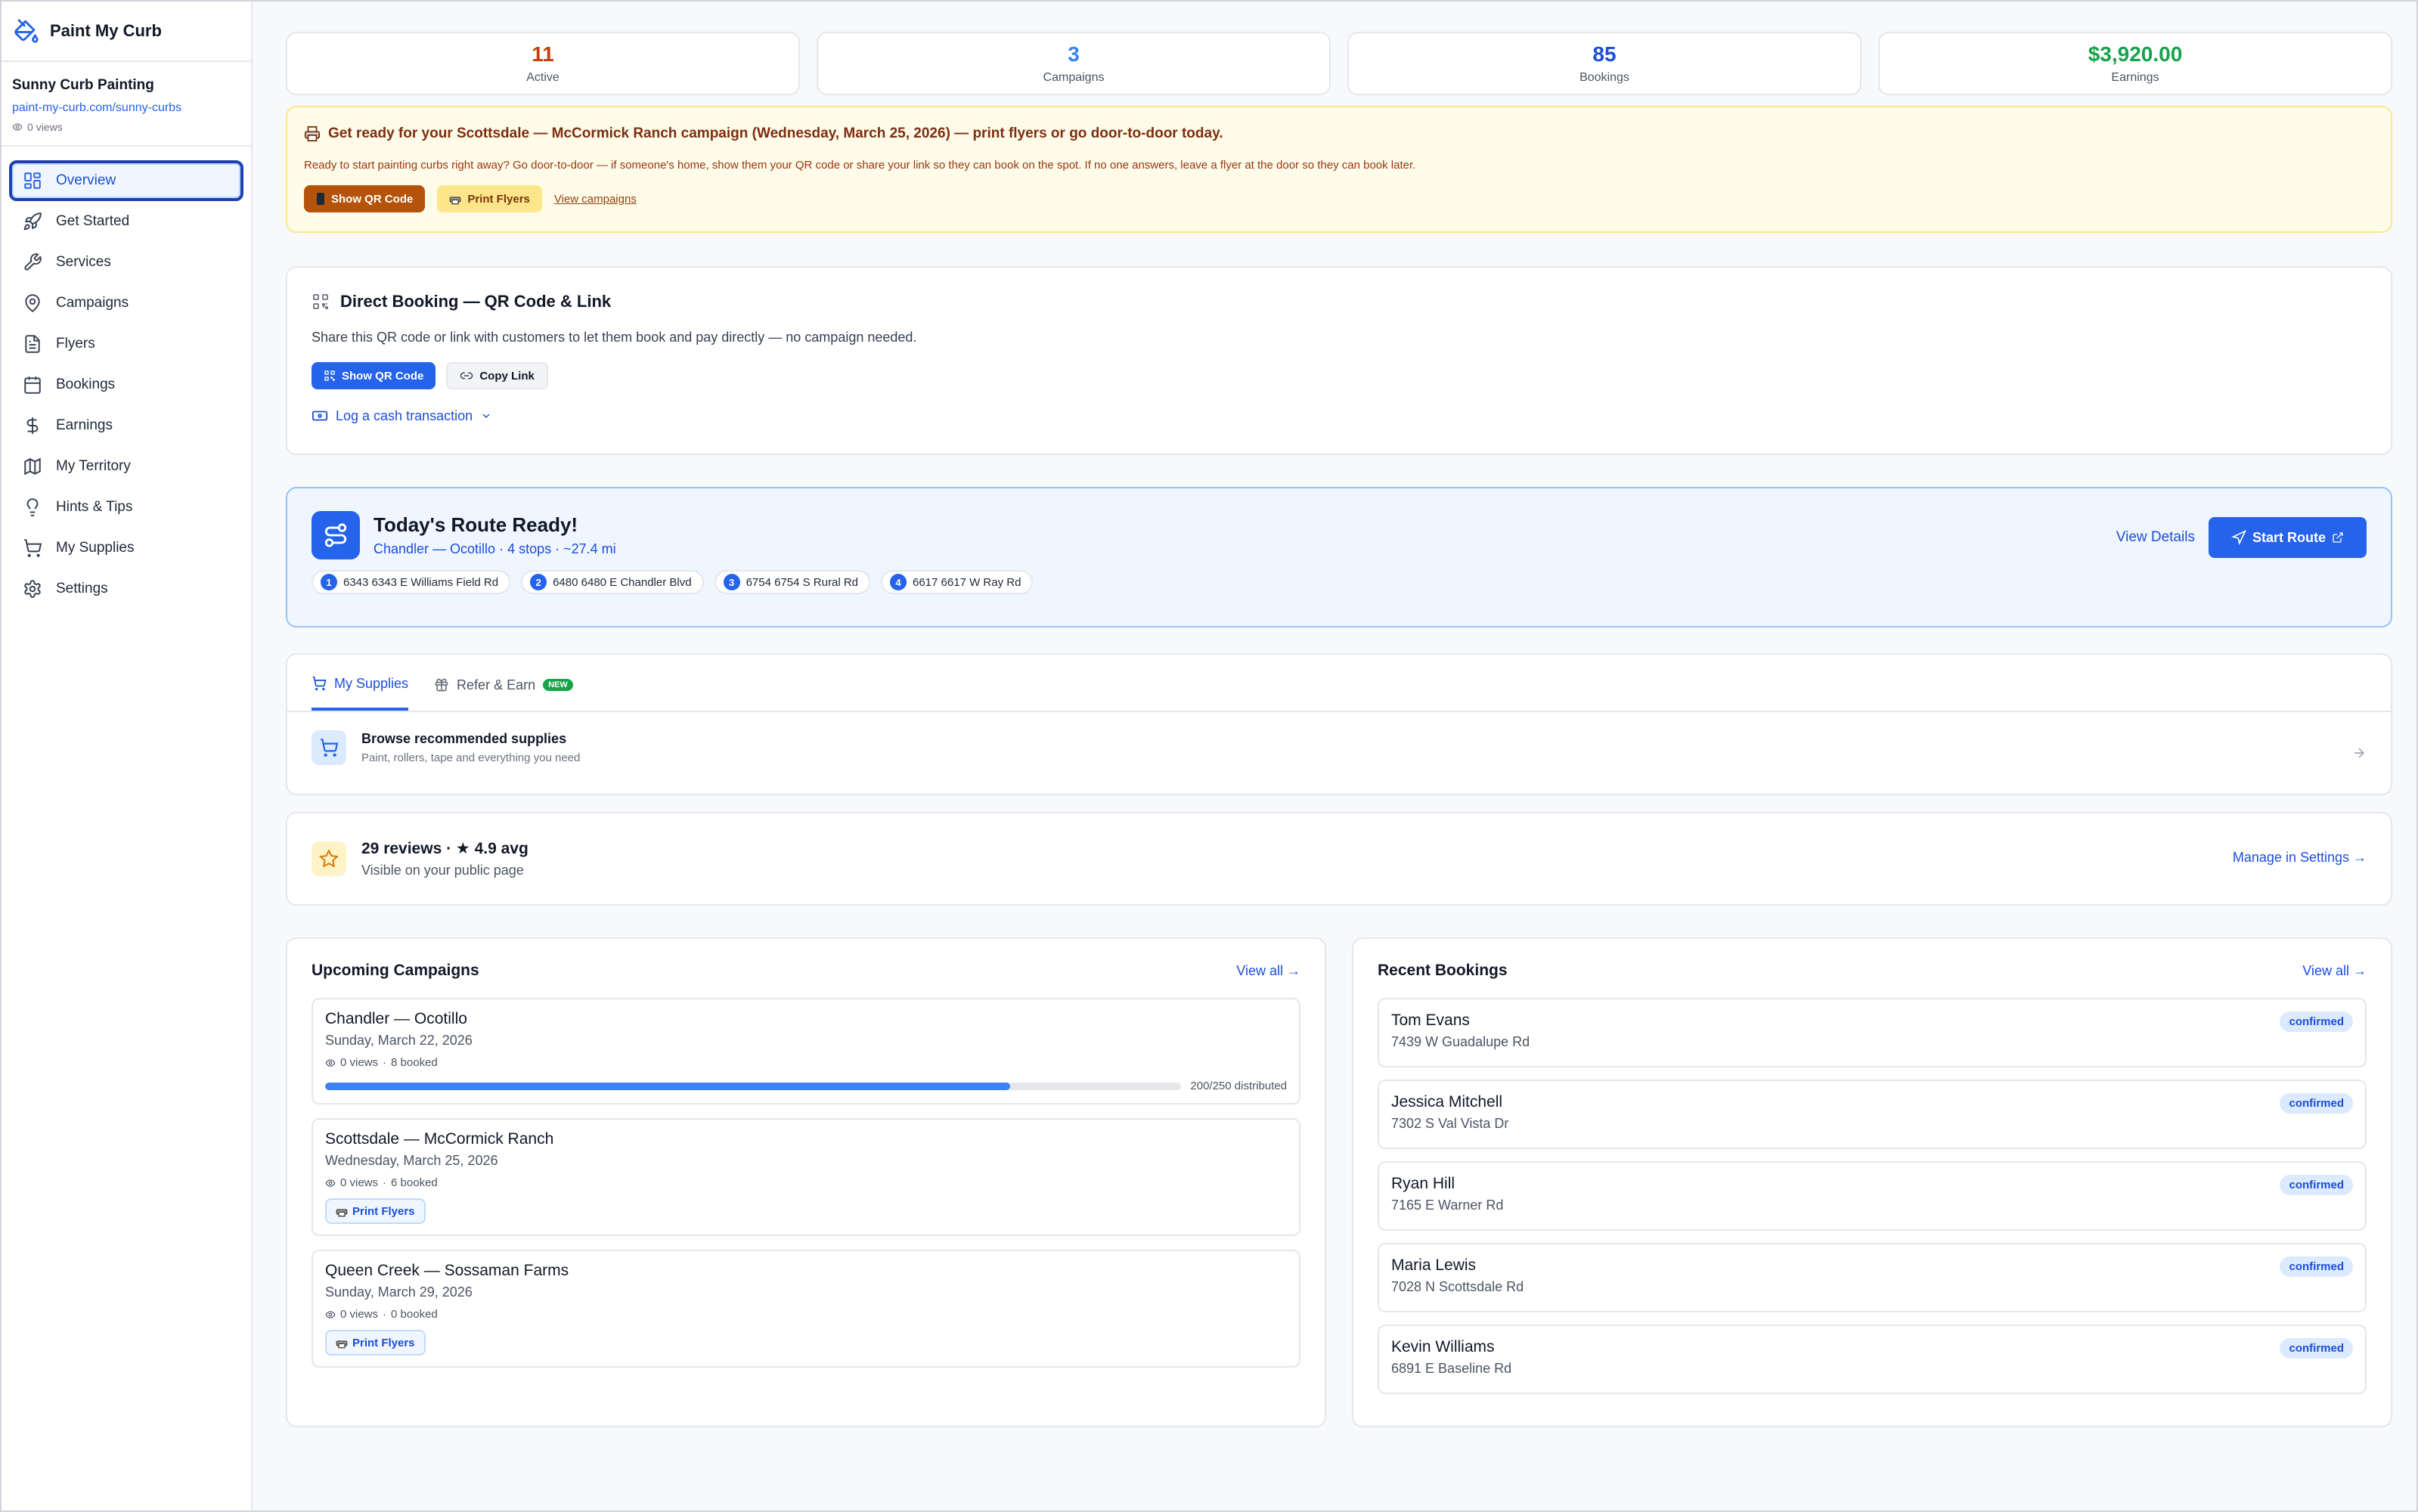 This screenshot has width=2418, height=1512. I want to click on button-label: Copy Link, so click(507, 376).